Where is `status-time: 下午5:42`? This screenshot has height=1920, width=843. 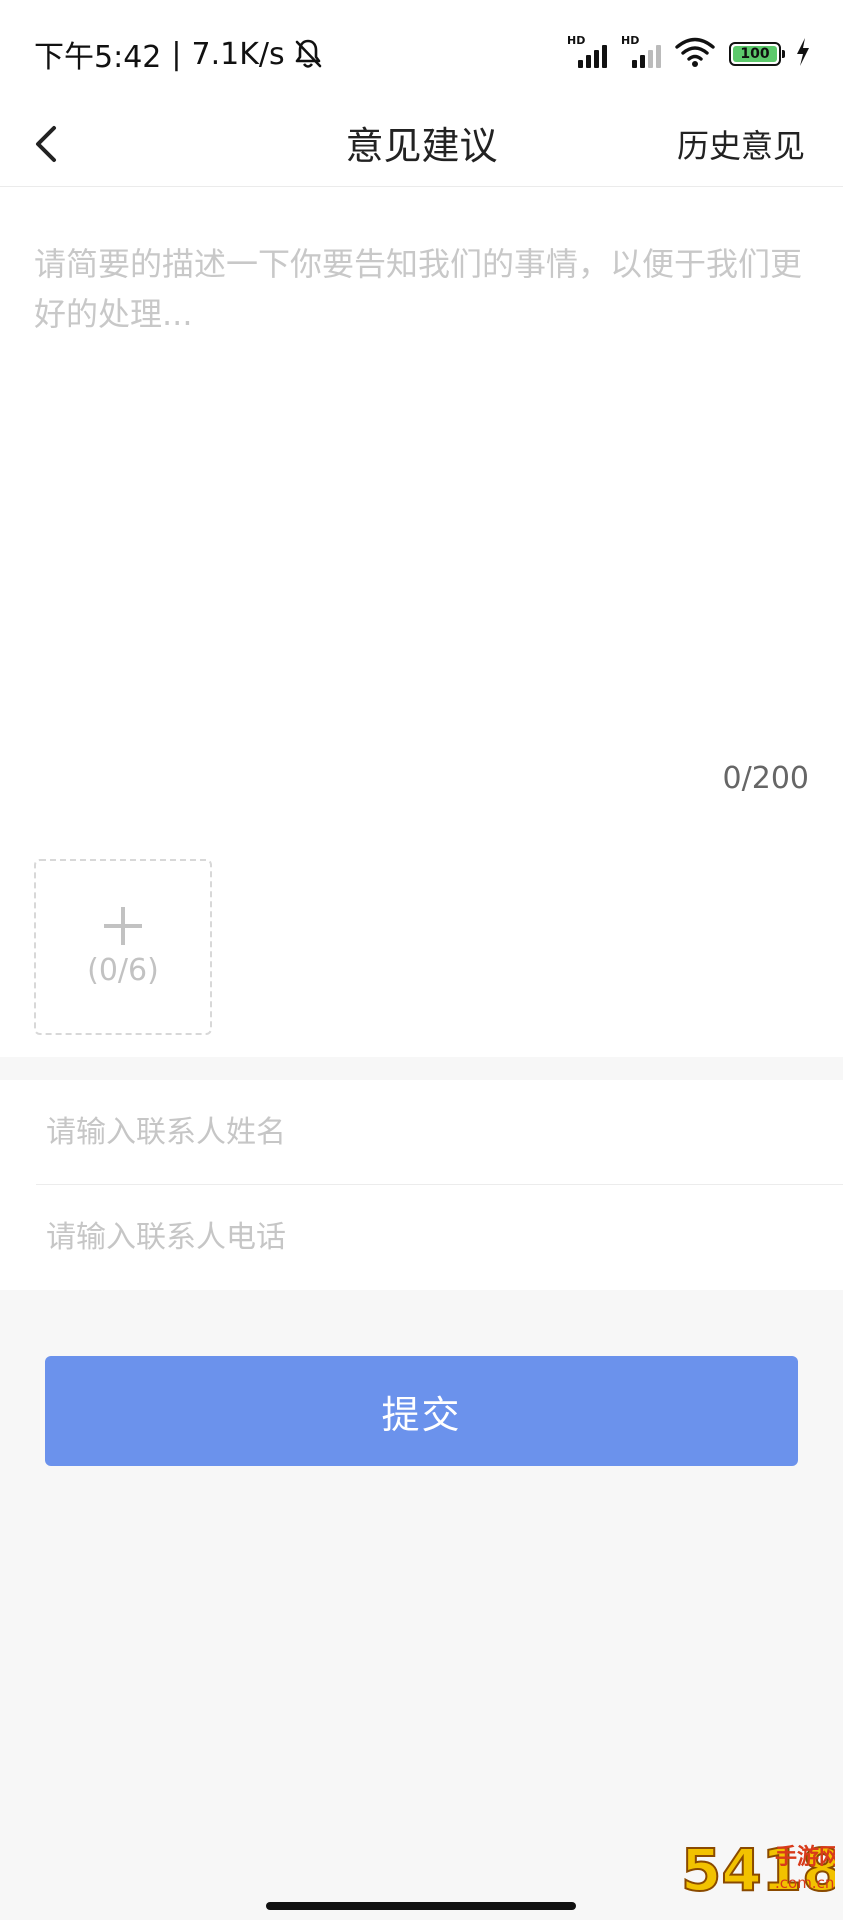 status-time: 下午5:42 is located at coordinates (98, 57).